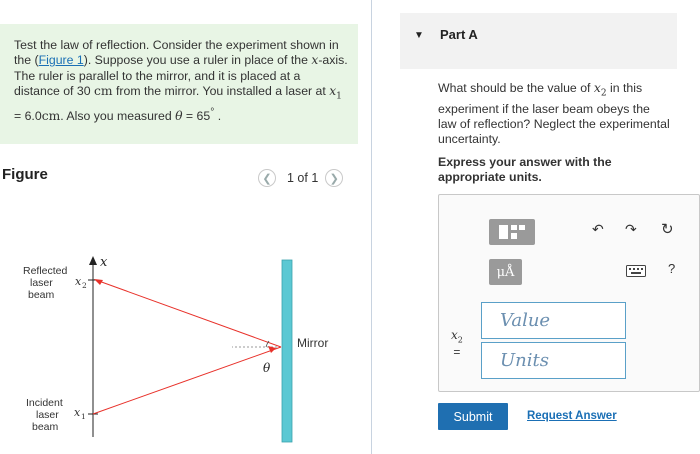 The width and height of the screenshot is (700, 454). What do you see at coordinates (28, 115) in the screenshot?
I see `problem-text: = 6.0` at bounding box center [28, 115].